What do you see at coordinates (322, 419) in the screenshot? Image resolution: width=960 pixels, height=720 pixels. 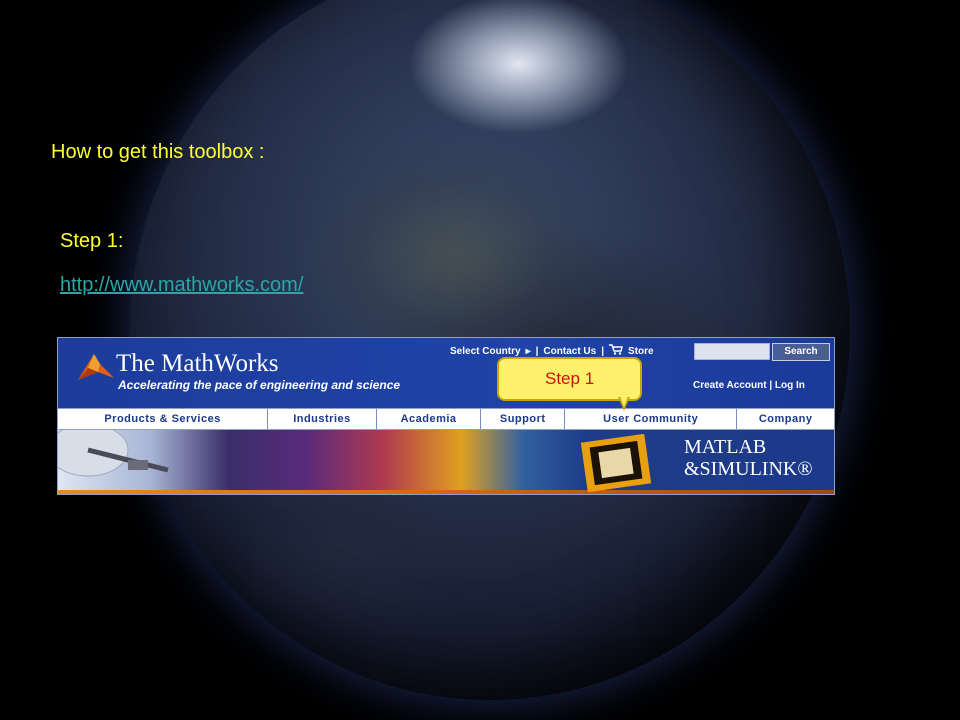 I see `nav-industries: Industries` at bounding box center [322, 419].